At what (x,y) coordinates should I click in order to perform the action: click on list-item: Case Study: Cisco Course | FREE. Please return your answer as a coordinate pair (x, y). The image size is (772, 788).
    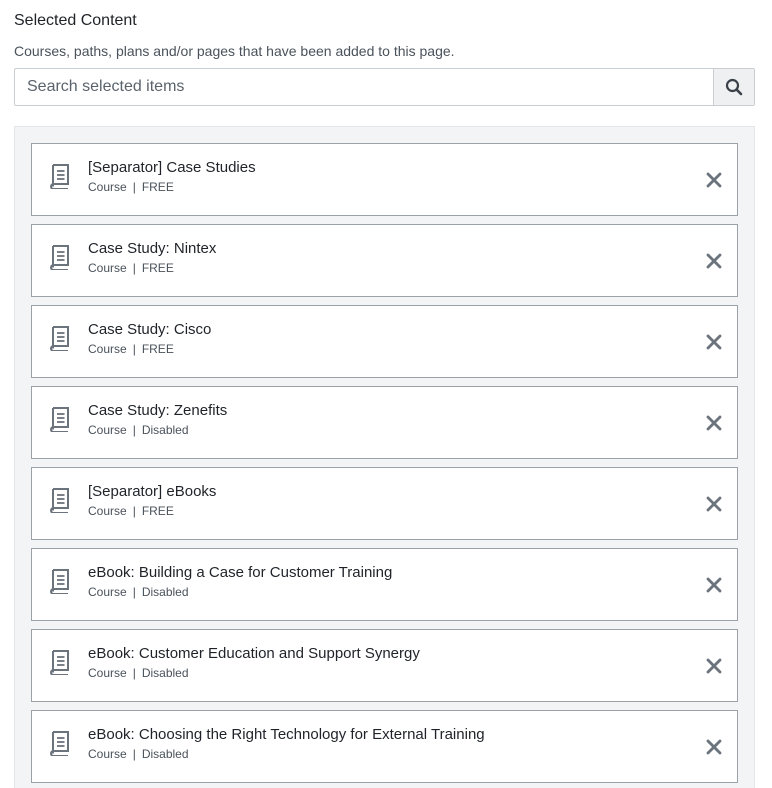
    Looking at the image, I should click on (384, 341).